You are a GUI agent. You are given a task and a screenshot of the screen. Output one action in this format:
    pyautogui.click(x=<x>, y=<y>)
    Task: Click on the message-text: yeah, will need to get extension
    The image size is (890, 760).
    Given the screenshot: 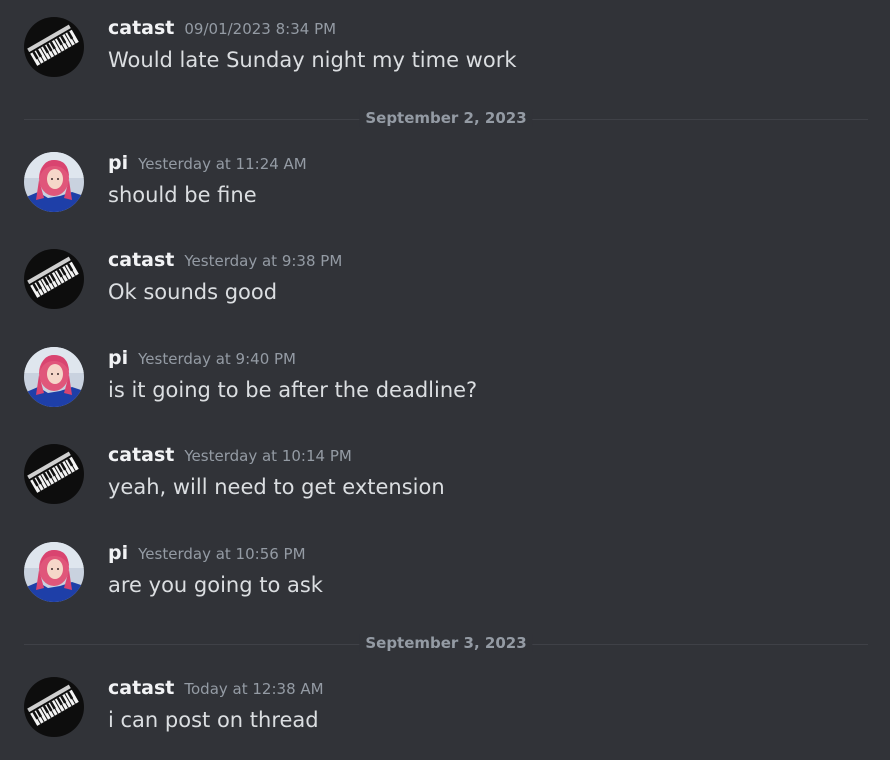 What is the action you would take?
    pyautogui.click(x=276, y=487)
    